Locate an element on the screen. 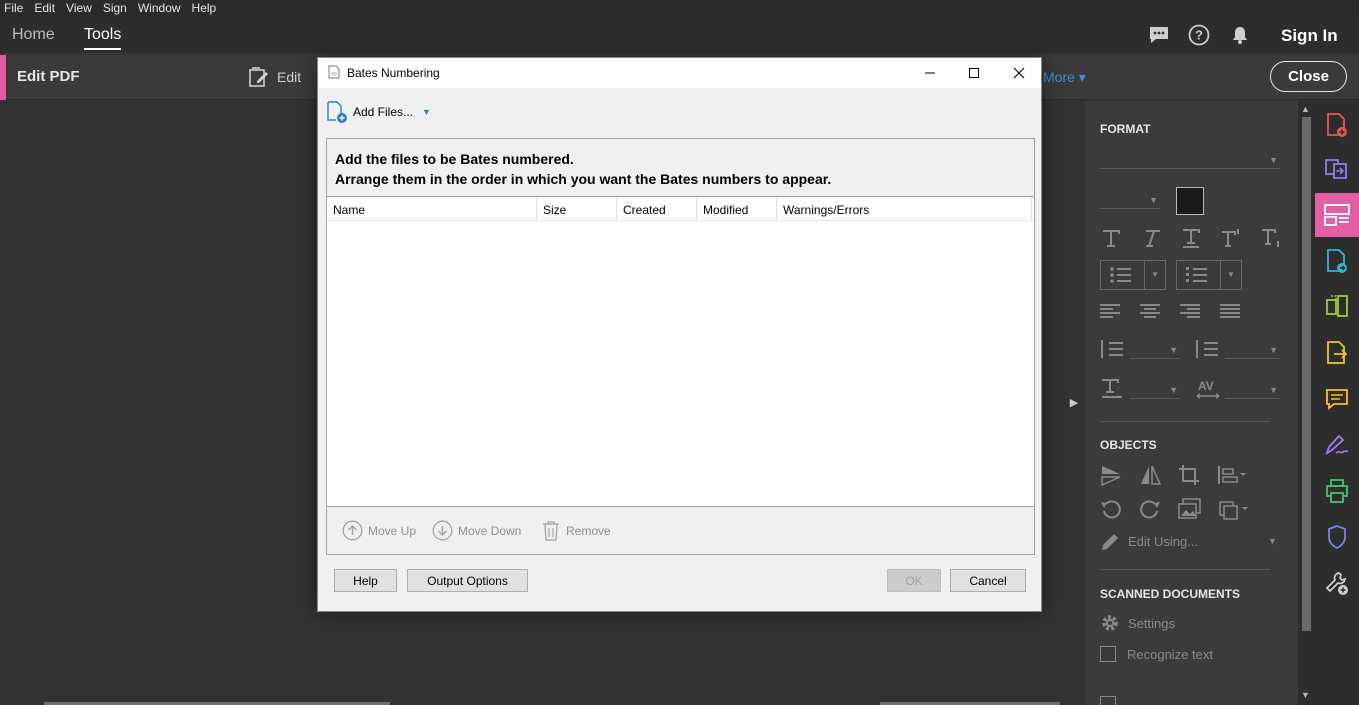 The image size is (1359, 705). menu-help: Help is located at coordinates (206, 8).